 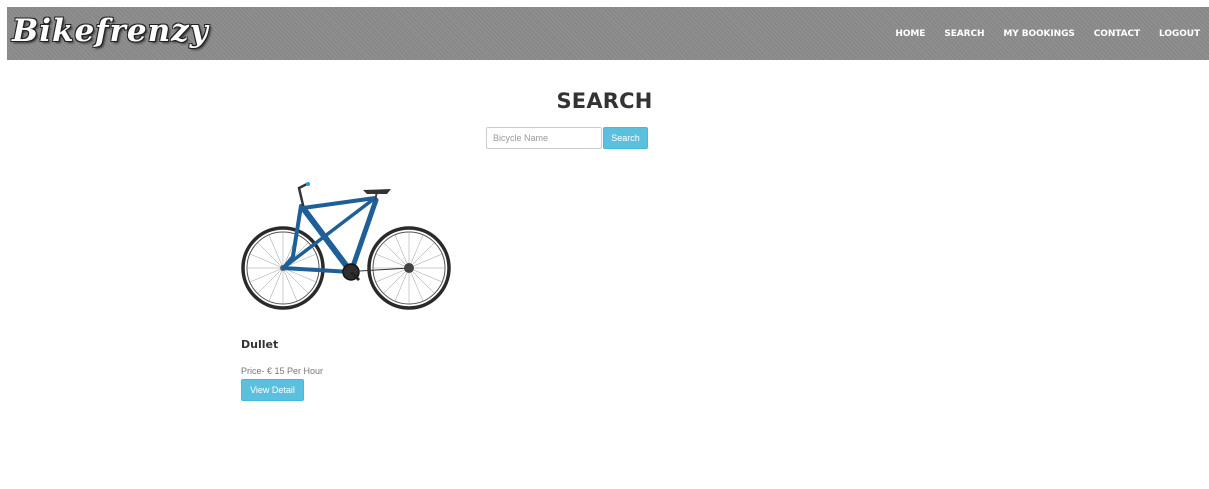 What do you see at coordinates (110, 31) in the screenshot?
I see `brand-logo: Bikefrenzy` at bounding box center [110, 31].